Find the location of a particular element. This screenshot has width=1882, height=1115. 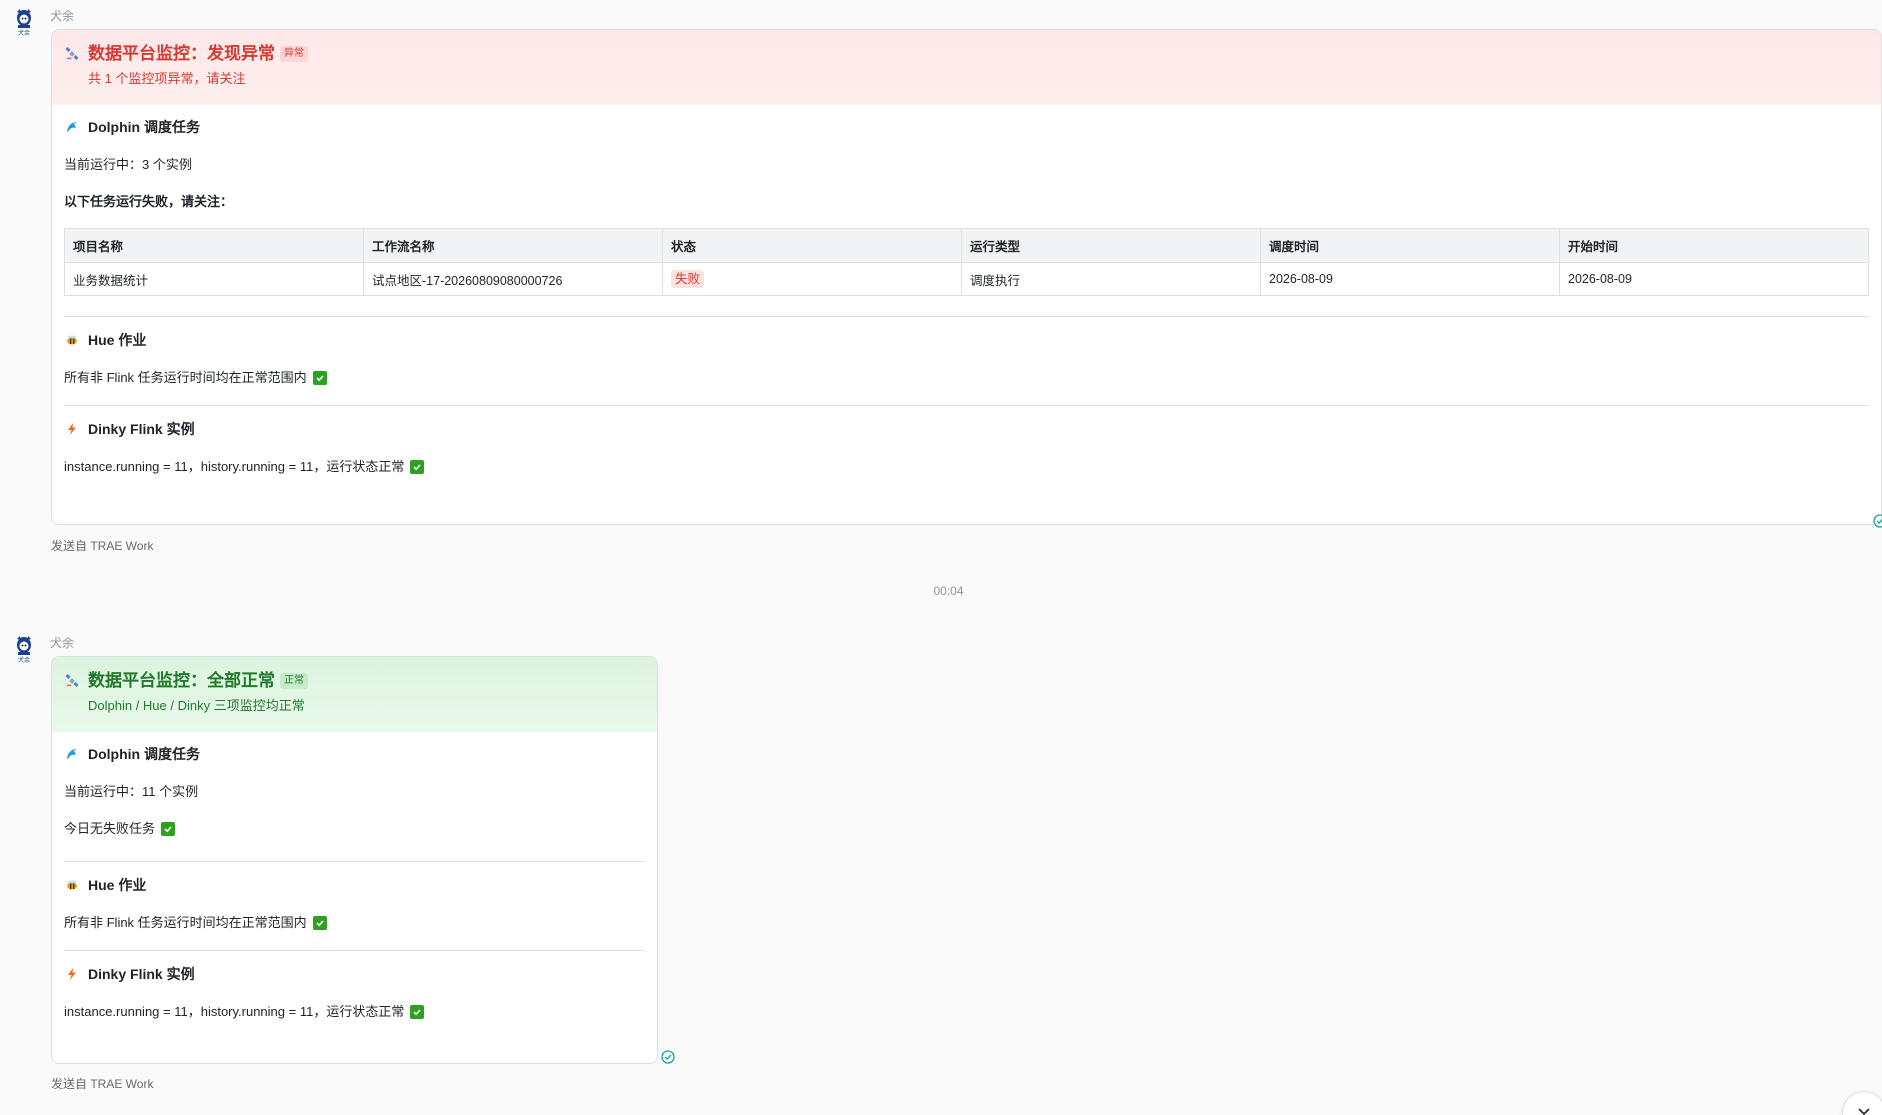

table-header: 工作流名称 is located at coordinates (513, 245).